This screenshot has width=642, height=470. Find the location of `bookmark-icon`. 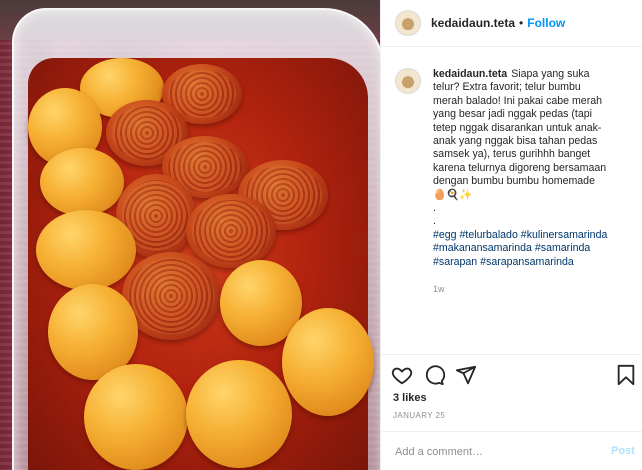

bookmark-icon is located at coordinates (627, 376).